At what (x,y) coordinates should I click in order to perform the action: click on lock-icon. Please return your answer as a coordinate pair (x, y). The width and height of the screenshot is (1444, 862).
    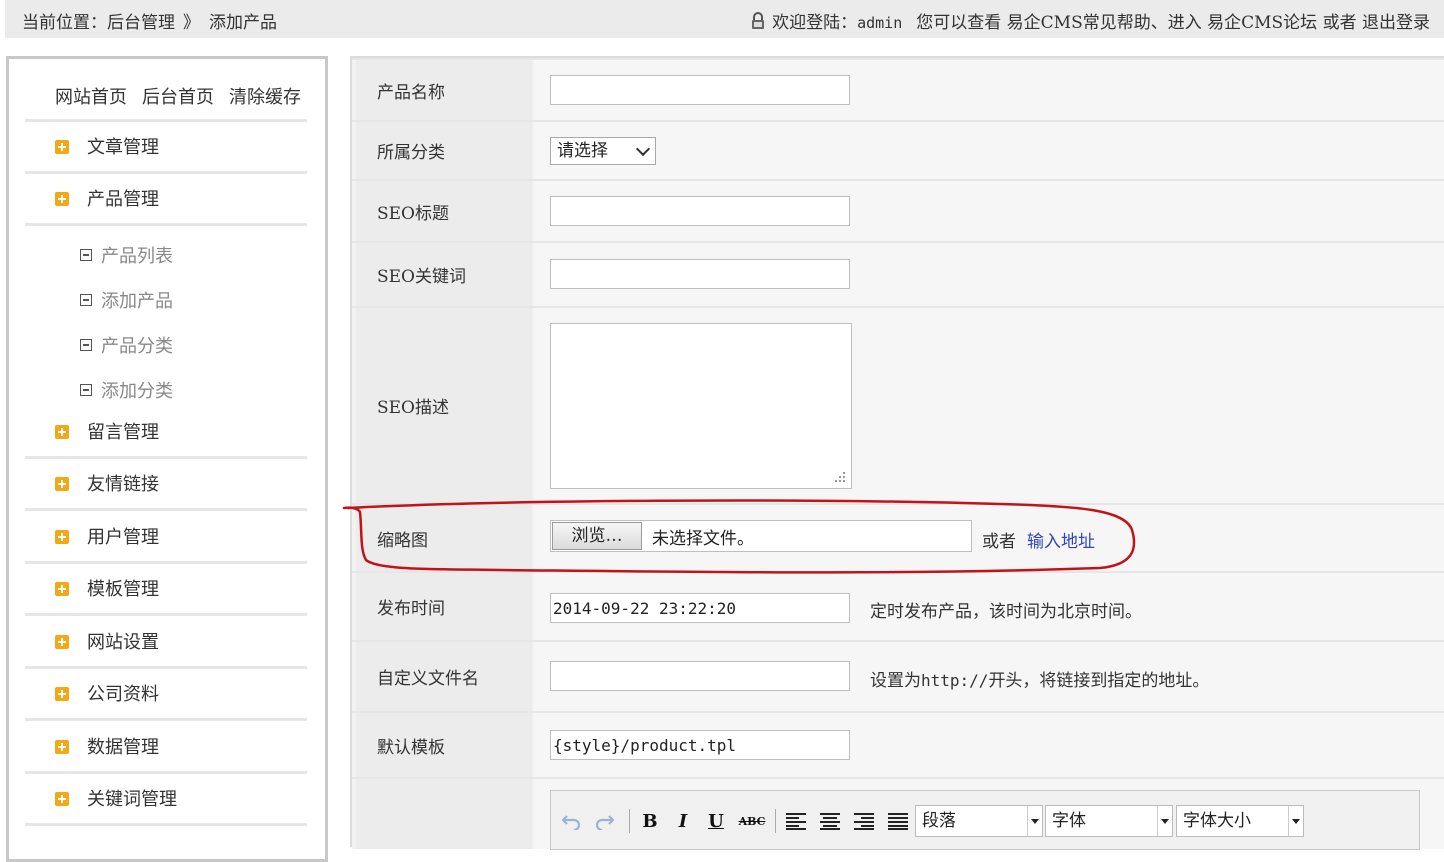
    Looking at the image, I should click on (758, 21).